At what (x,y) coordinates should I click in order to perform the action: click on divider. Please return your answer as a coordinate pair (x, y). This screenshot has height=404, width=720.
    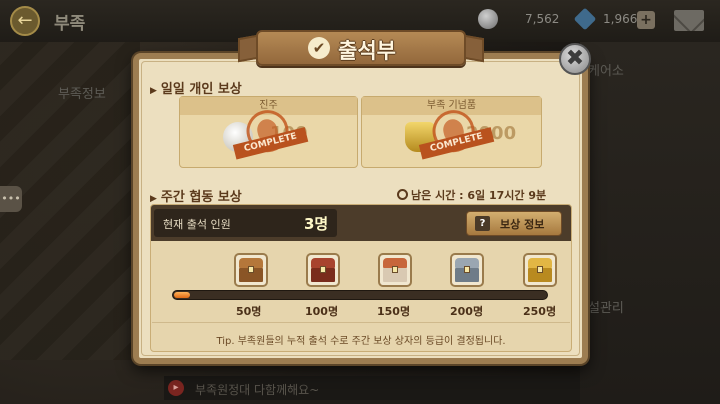
    Looking at the image, I should click on (361, 322).